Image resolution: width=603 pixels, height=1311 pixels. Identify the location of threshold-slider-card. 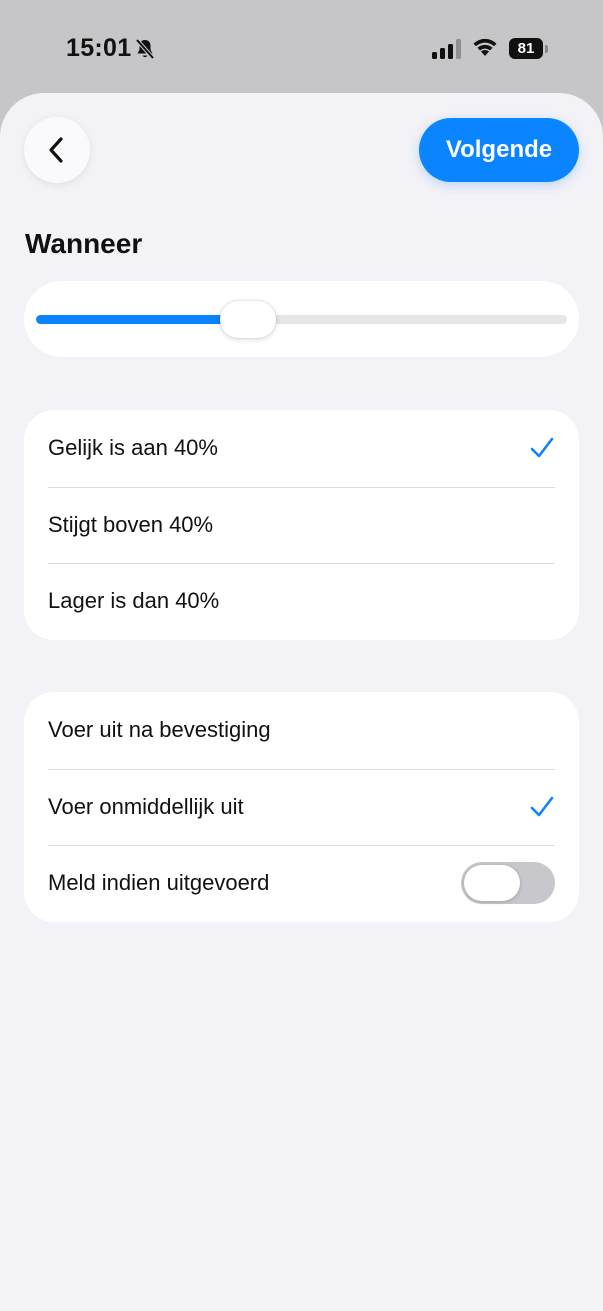
(301, 319).